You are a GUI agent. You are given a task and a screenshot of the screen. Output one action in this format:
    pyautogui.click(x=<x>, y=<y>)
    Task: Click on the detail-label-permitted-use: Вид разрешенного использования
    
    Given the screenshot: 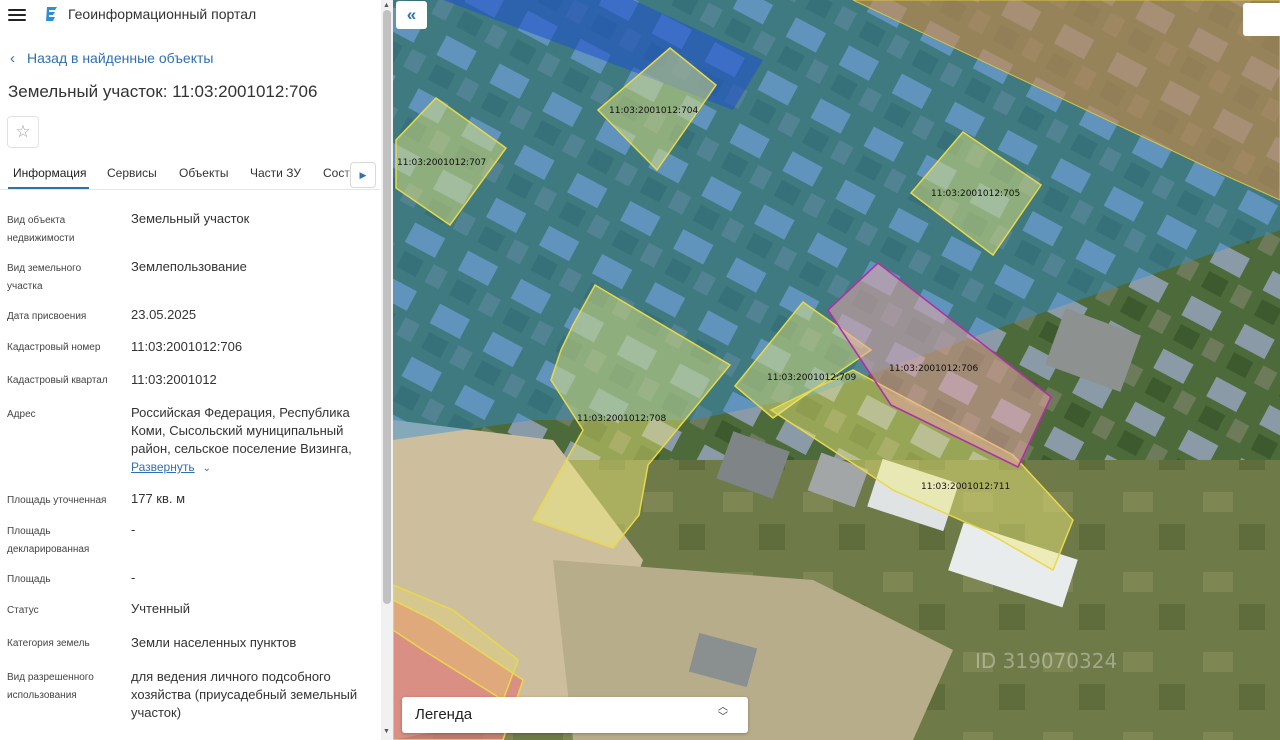 What is the action you would take?
    pyautogui.click(x=50, y=686)
    